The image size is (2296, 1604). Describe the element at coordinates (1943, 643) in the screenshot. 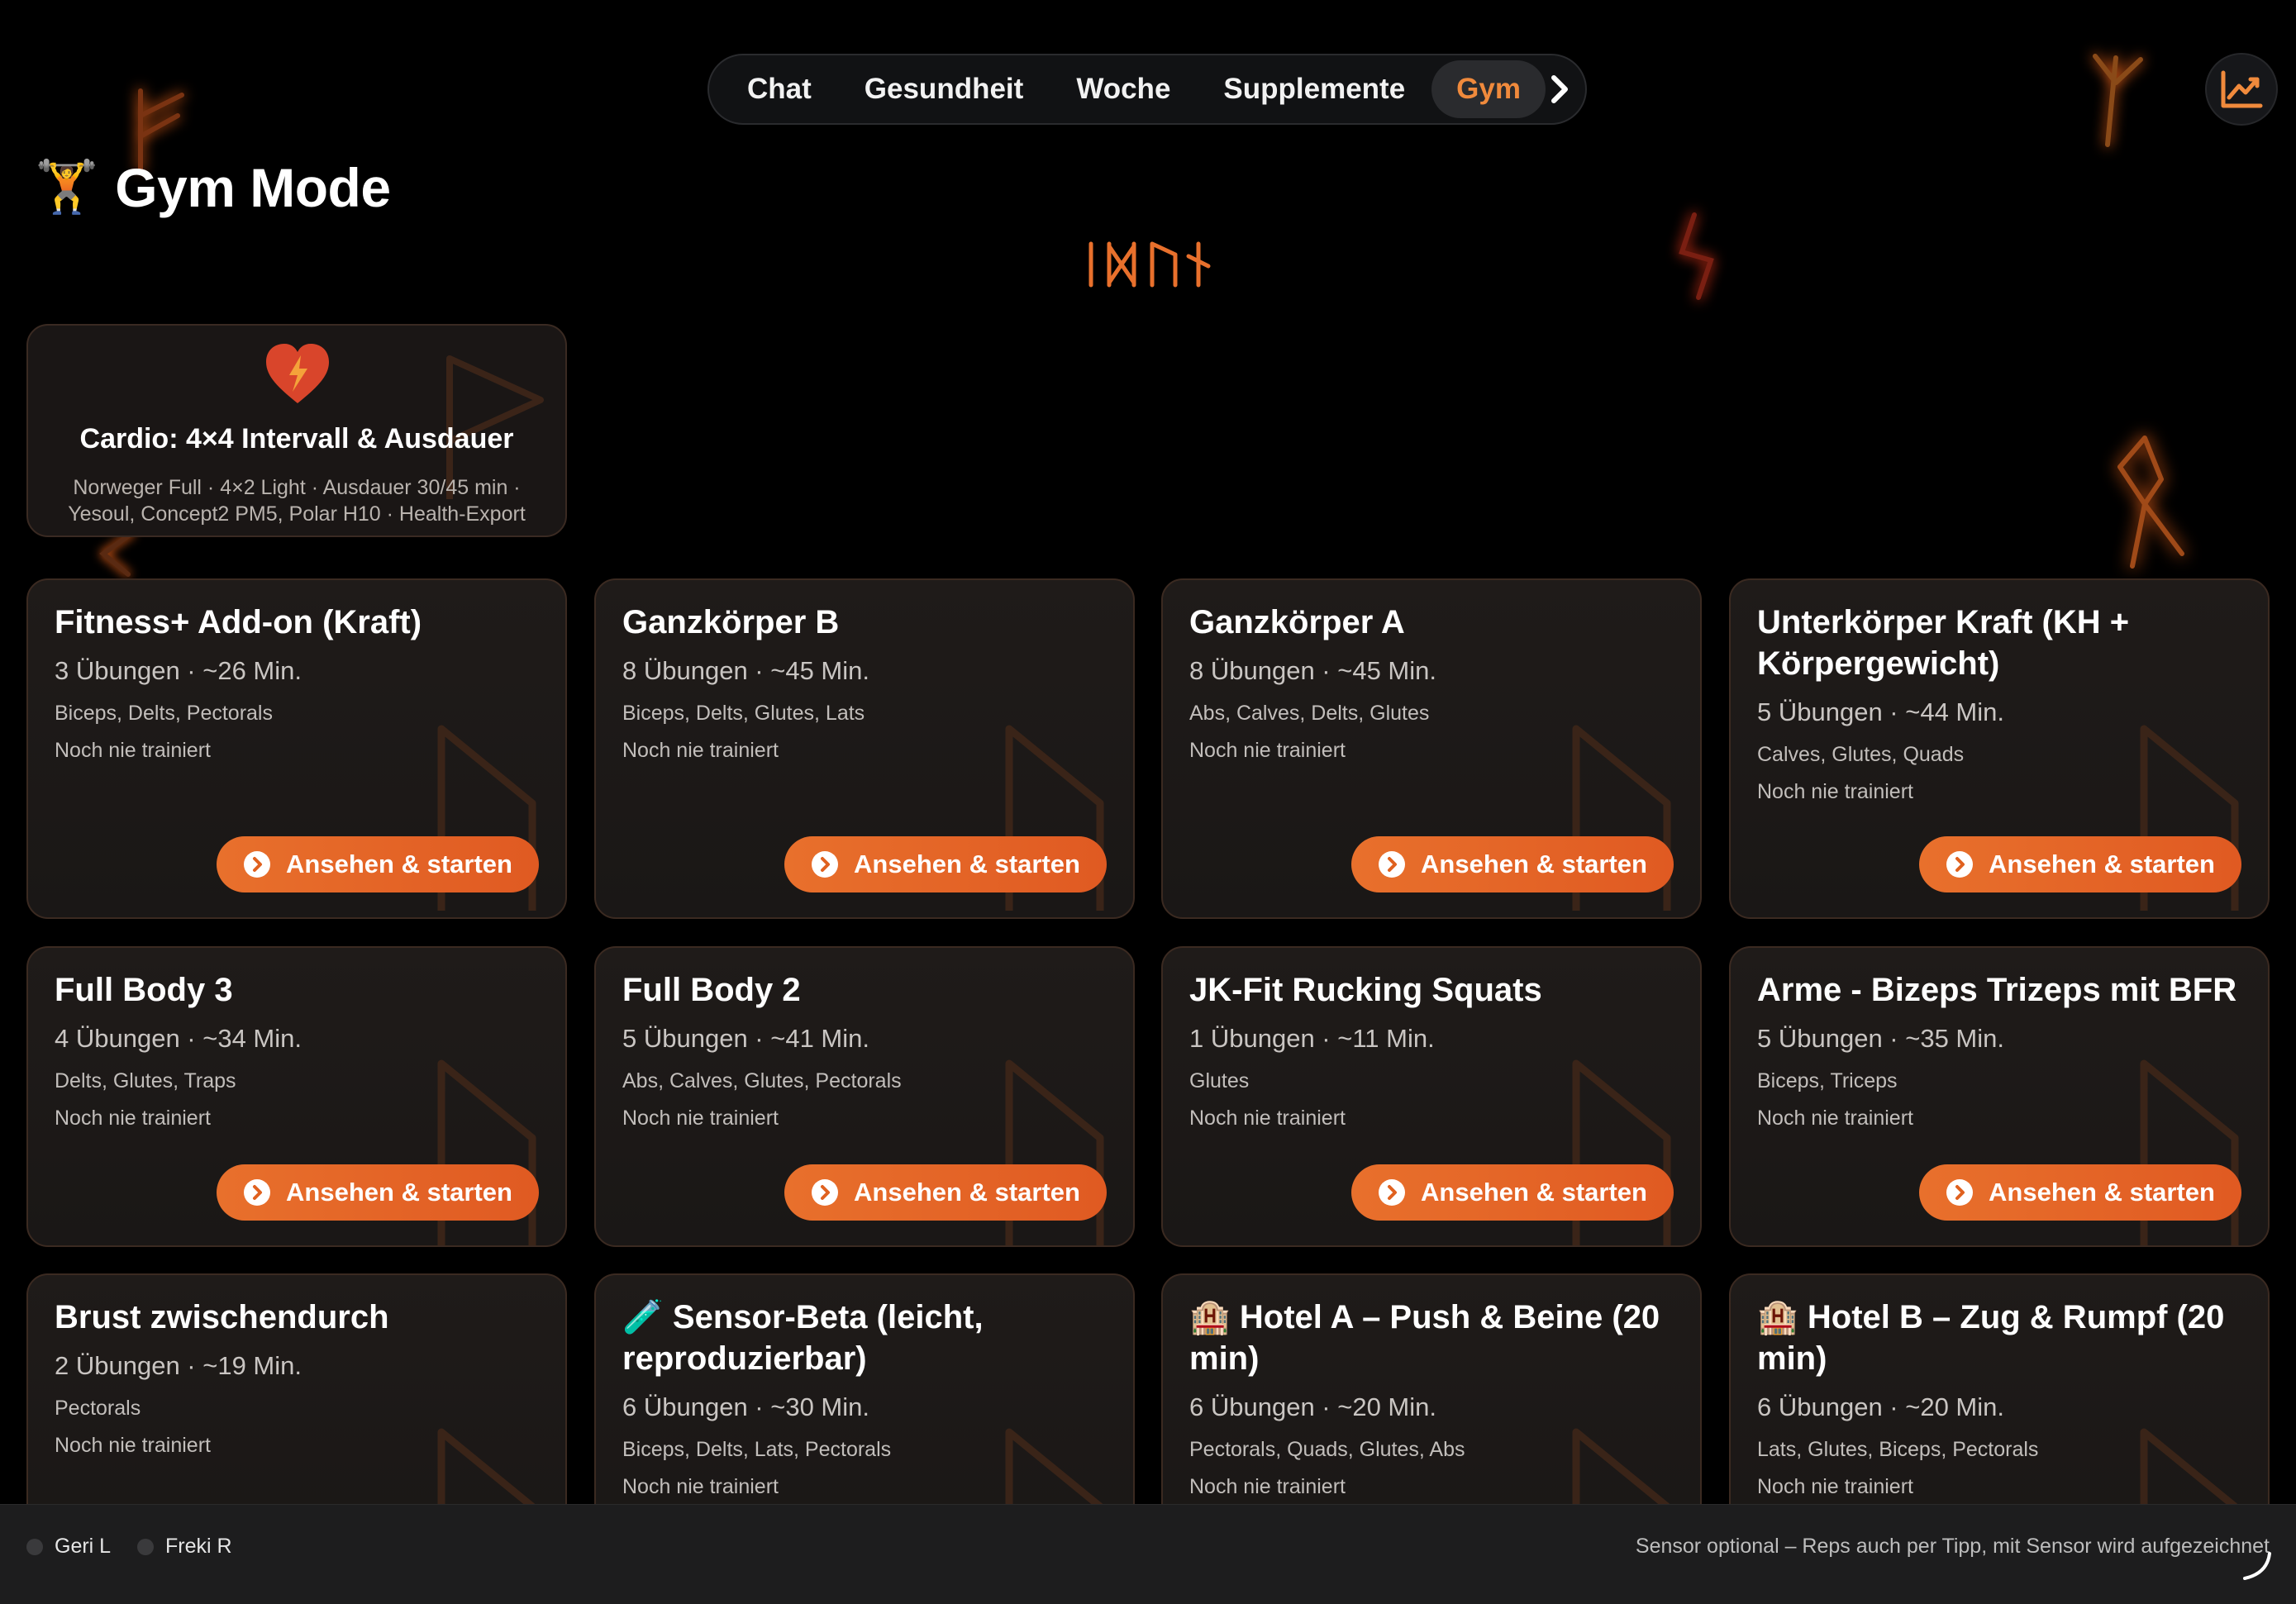

I see `workout-title: Unterkörper Kraft (KH + Körpergewicht)` at that location.